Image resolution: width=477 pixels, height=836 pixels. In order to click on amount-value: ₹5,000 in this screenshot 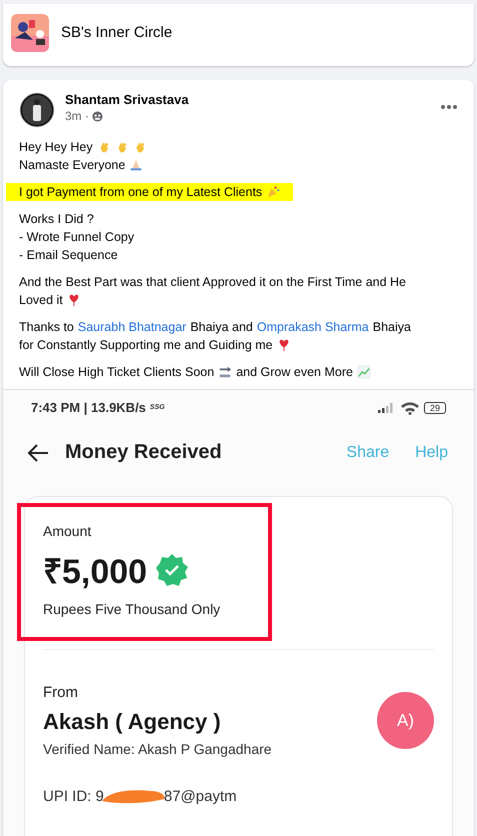, I will do `click(95, 572)`.